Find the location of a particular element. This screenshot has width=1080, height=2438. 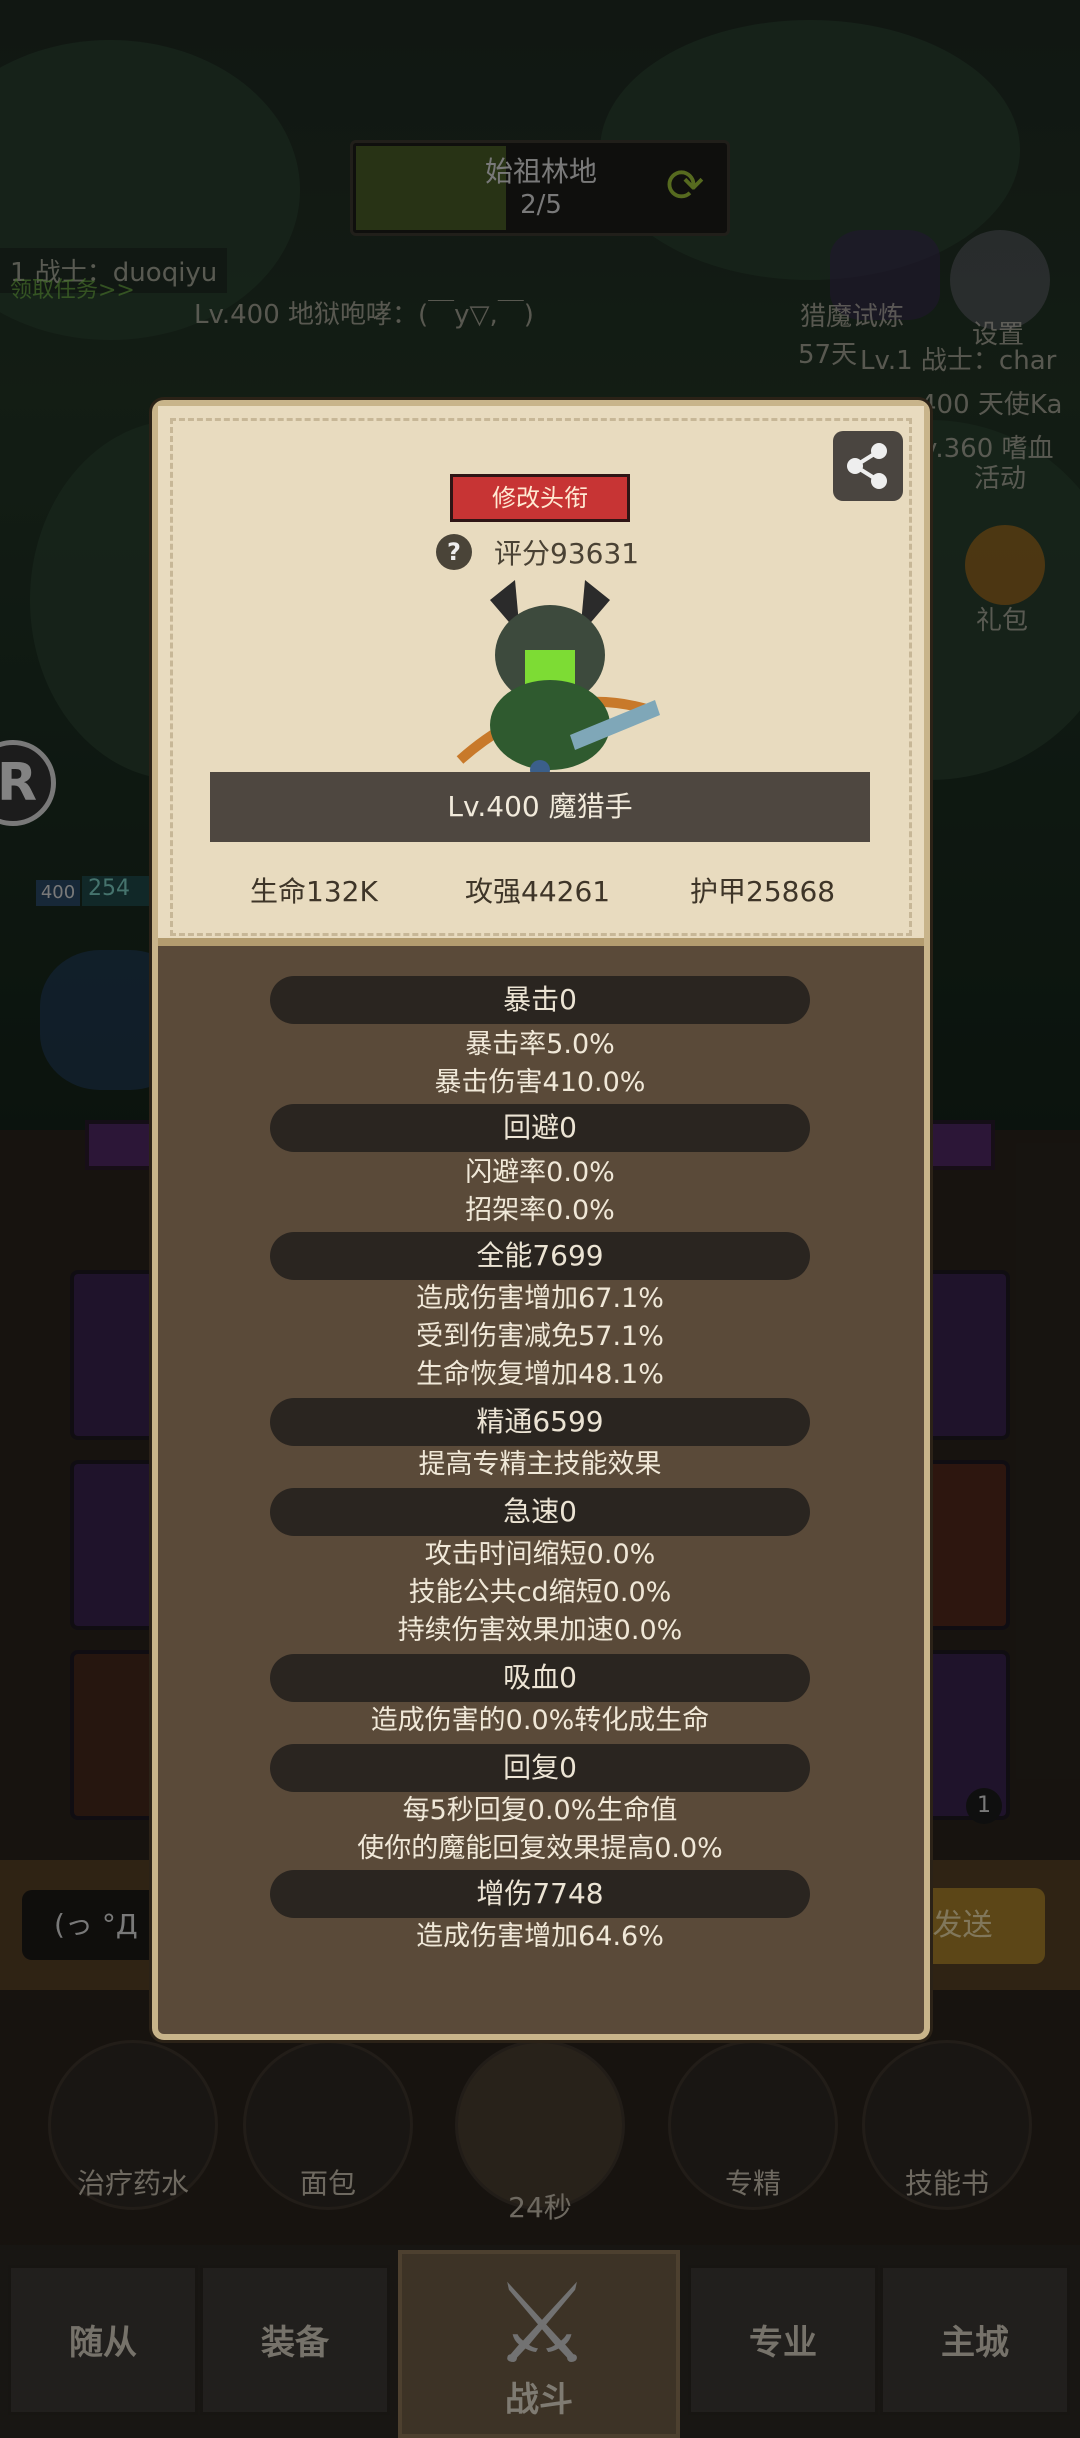

stat-line: 使你的魔能回复效果提高0.0% is located at coordinates (540, 1848).